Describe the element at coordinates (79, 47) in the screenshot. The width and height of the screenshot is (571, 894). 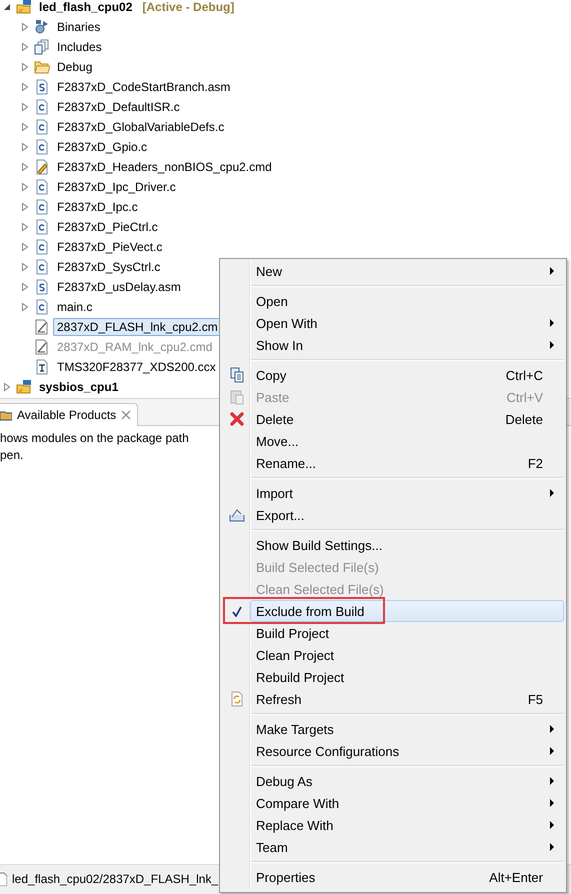
I see `tree-item: Includes` at that location.